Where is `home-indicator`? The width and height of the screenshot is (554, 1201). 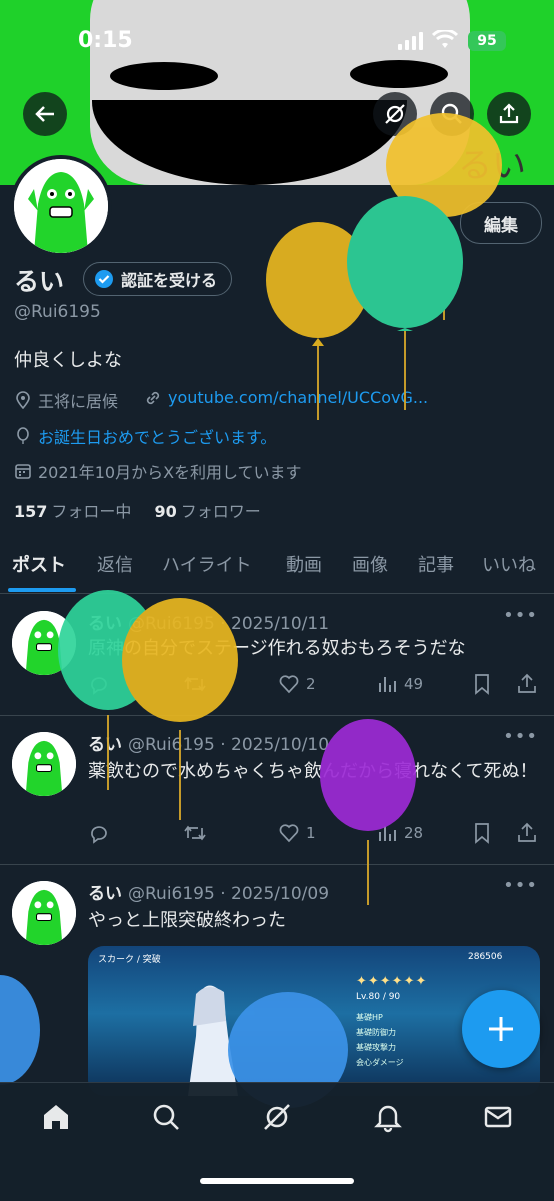
home-indicator is located at coordinates (277, 1181).